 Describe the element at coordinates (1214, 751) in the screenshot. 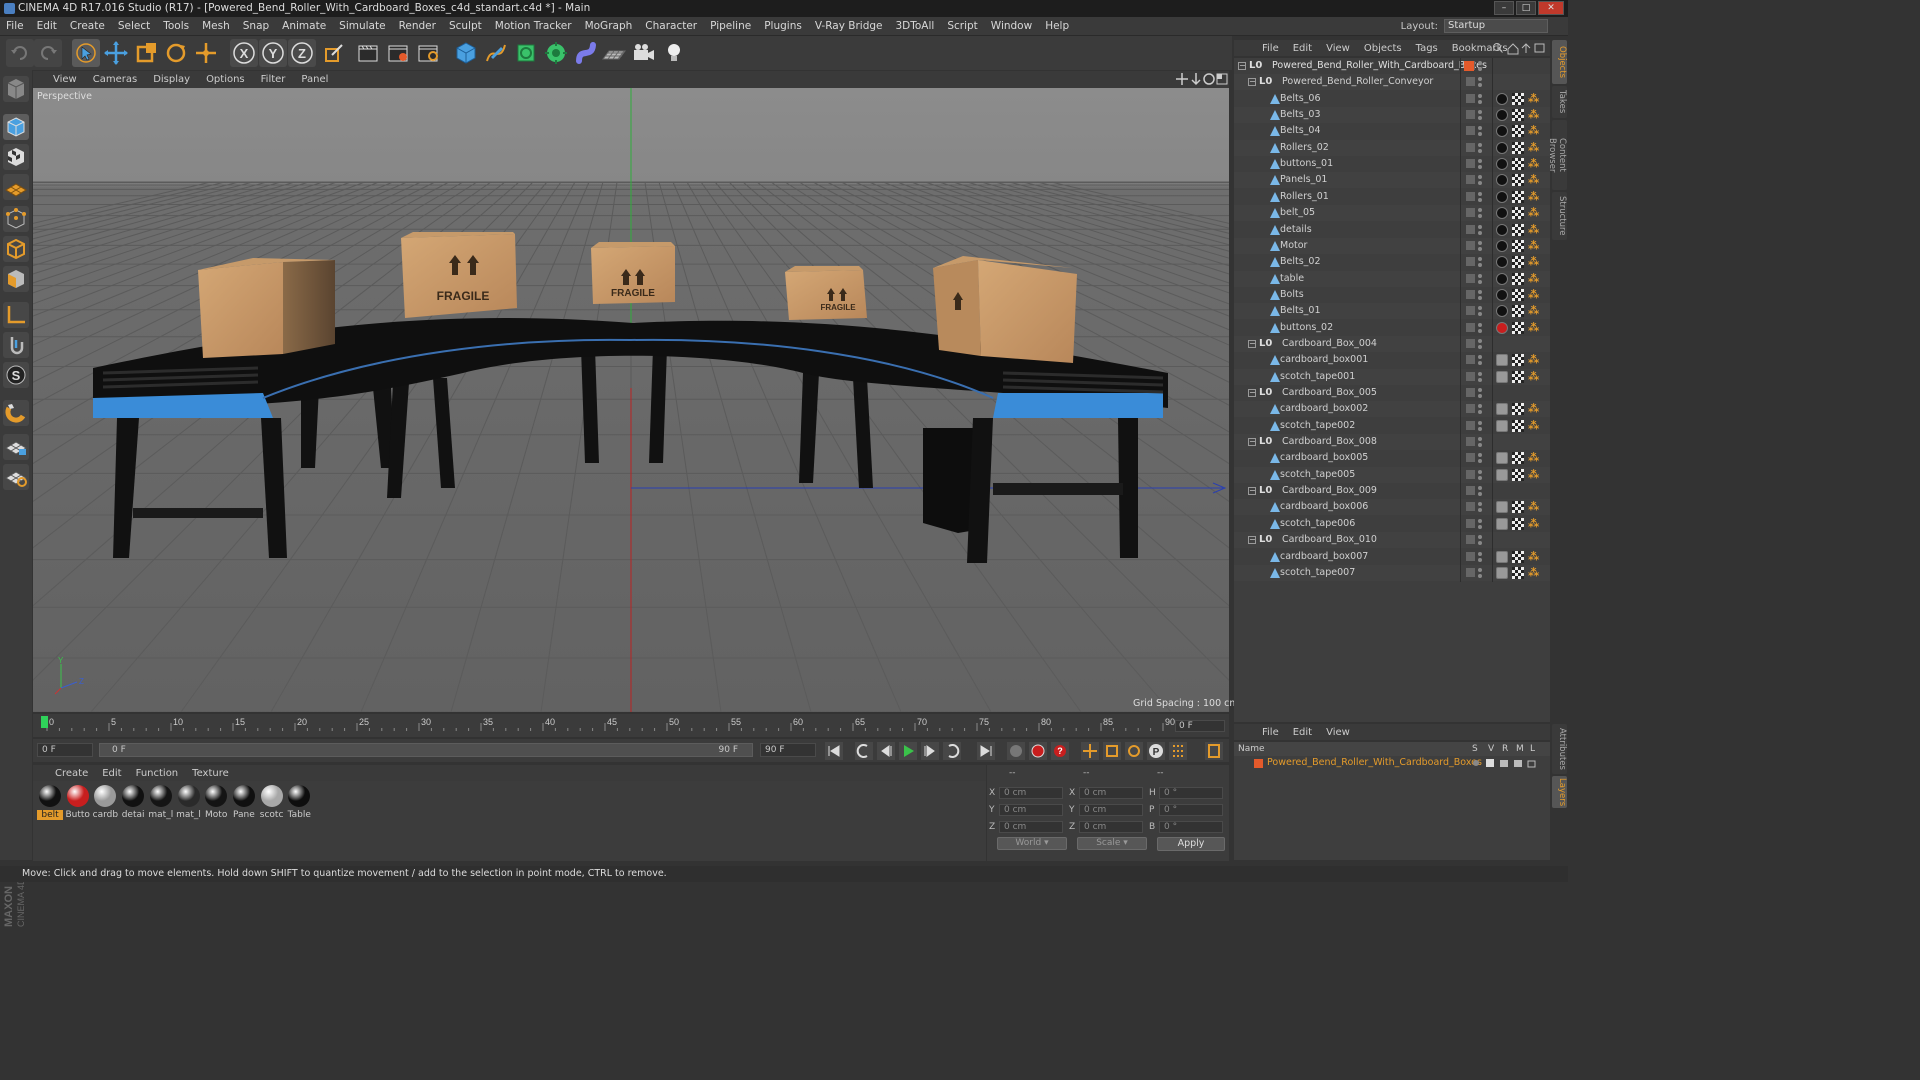

I see `timeline-window-icon` at that location.